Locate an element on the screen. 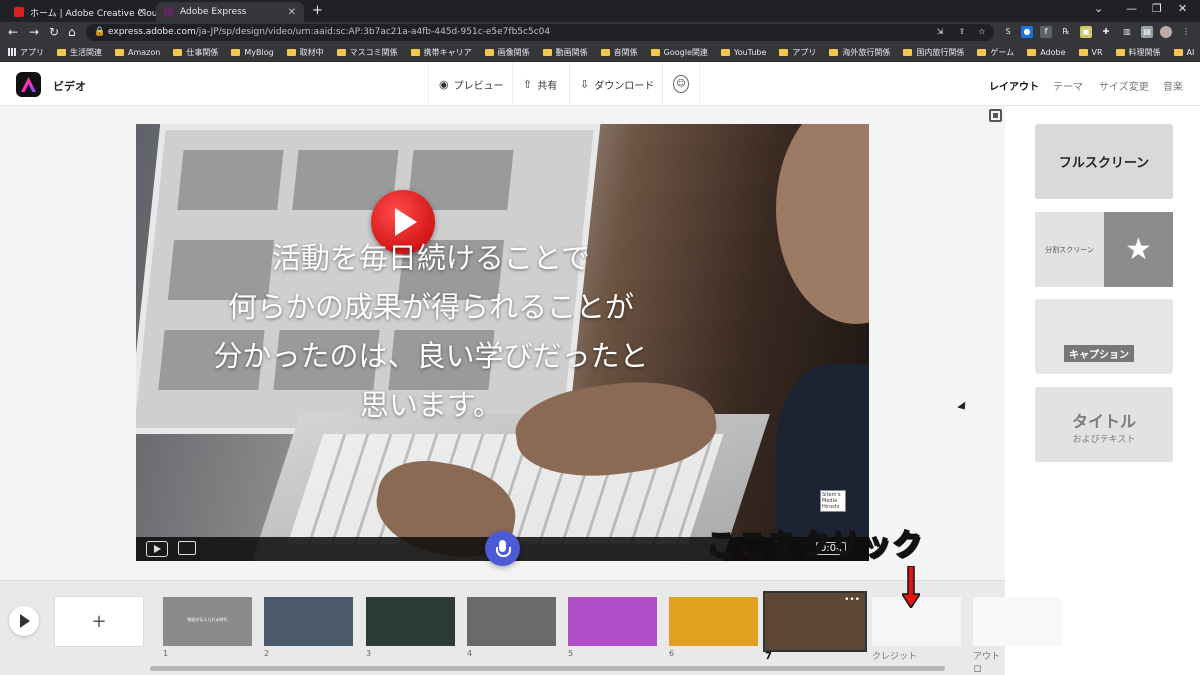 The height and width of the screenshot is (675, 1200). caption-icon is located at coordinates (187, 548).